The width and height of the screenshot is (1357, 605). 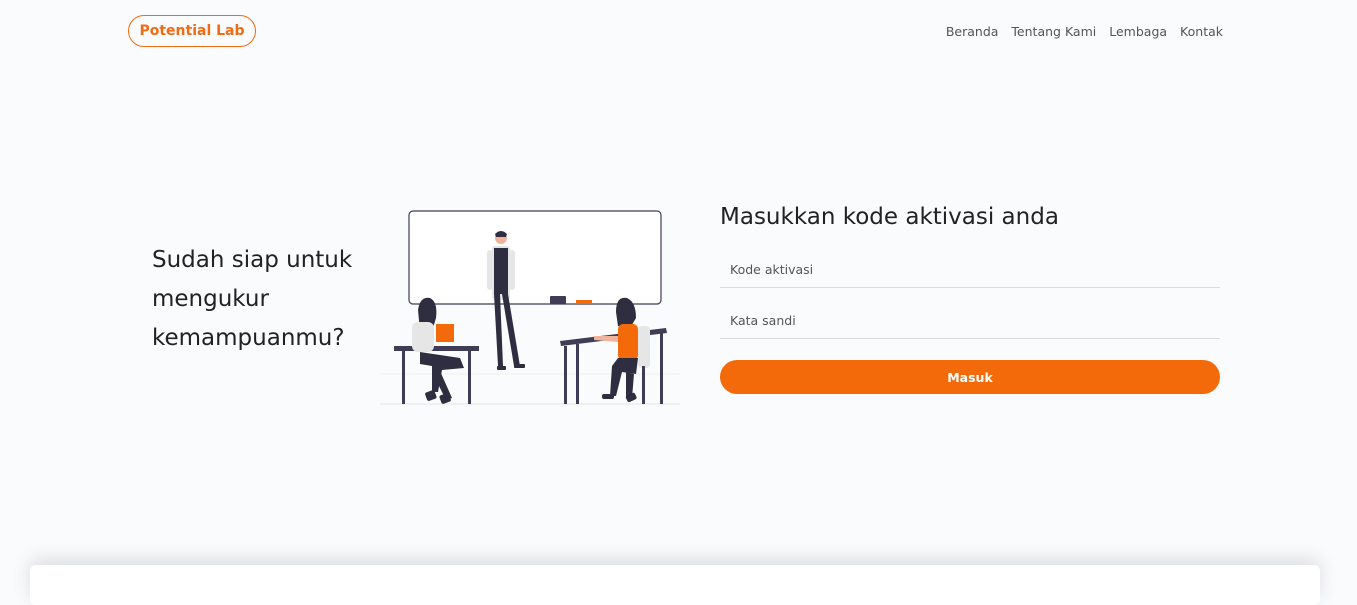 I want to click on hero-heading: Sudah siap untuk mengukur kemampuanmu?, so click(x=267, y=299).